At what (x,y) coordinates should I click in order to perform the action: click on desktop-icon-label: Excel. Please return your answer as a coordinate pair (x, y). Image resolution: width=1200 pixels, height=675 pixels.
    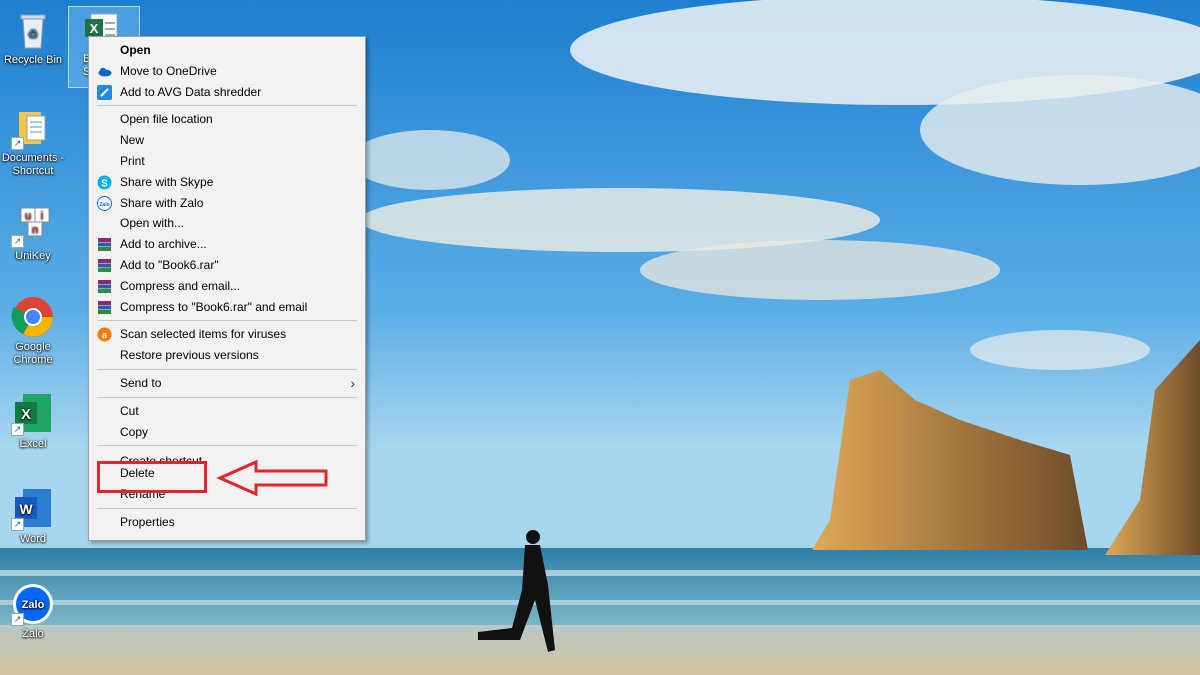
    Looking at the image, I should click on (33, 444).